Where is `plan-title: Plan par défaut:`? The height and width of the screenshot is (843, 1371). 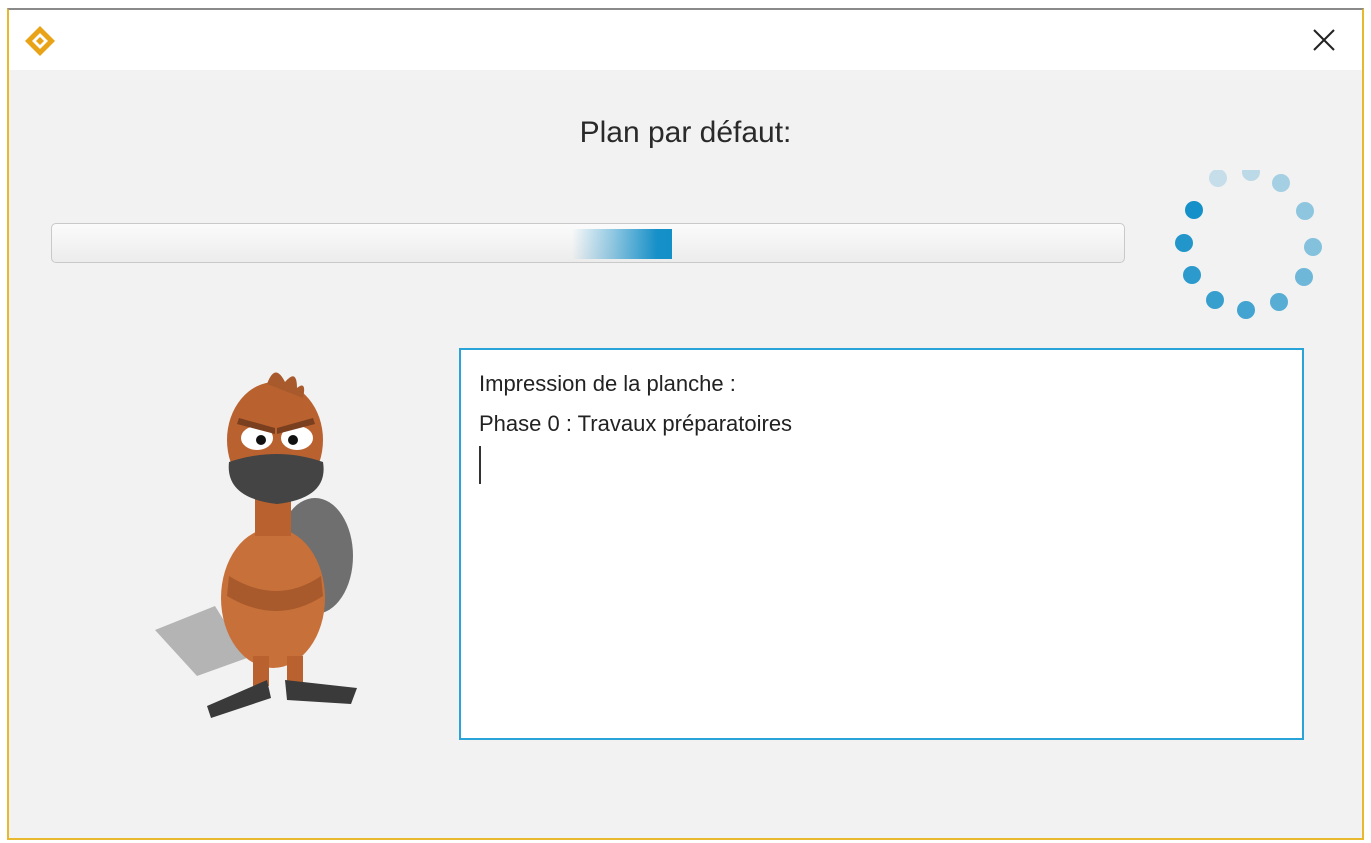 plan-title: Plan par défaut: is located at coordinates (685, 132).